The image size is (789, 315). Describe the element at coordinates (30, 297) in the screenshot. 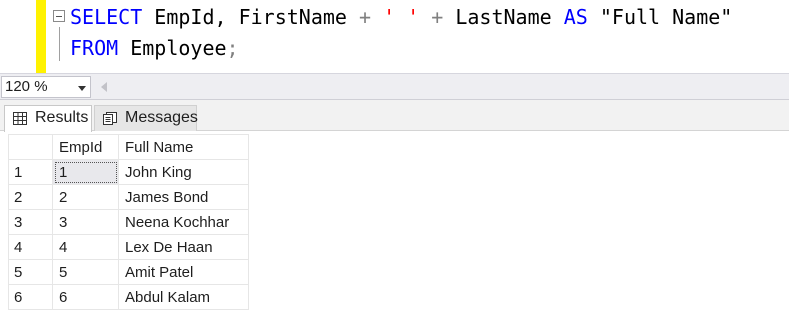

I see `row-number: 6` at that location.